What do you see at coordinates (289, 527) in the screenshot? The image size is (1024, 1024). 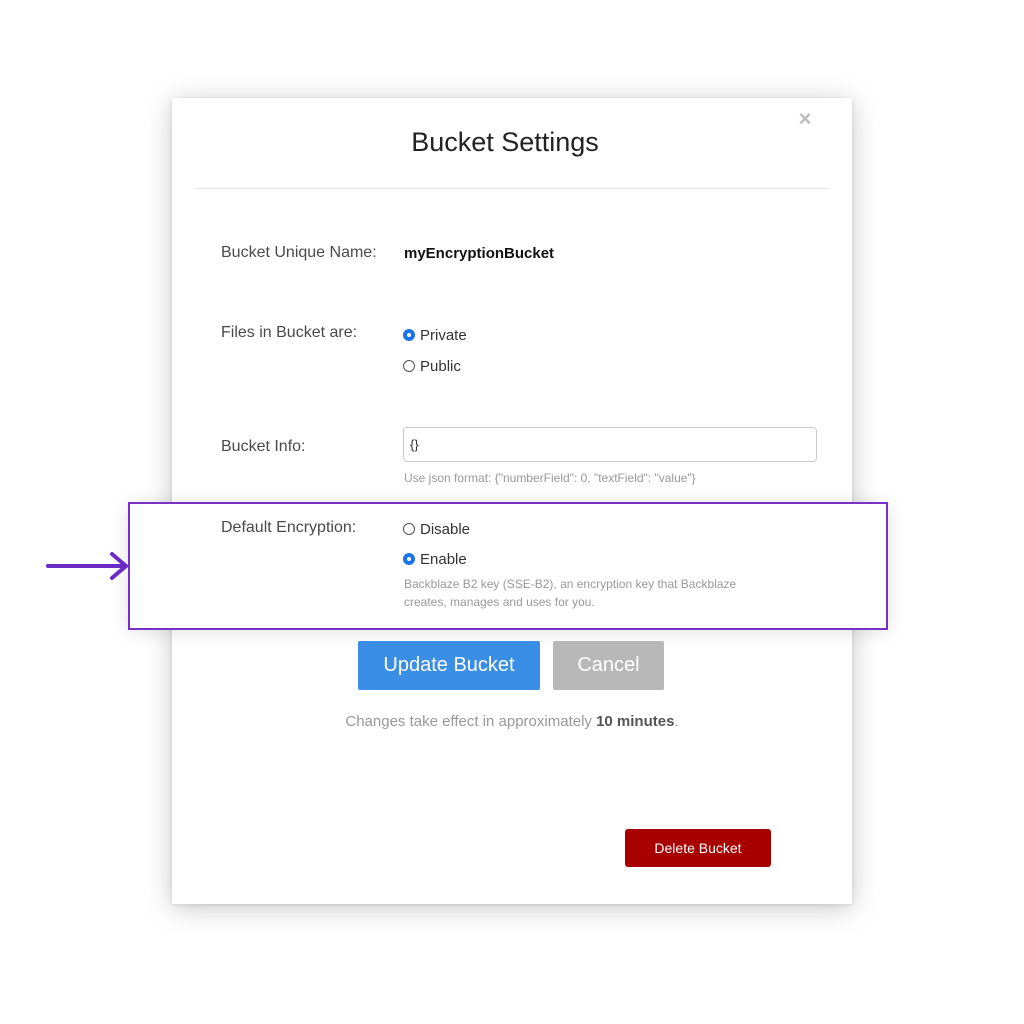 I see `default-encryption-label: Default Encryption:` at bounding box center [289, 527].